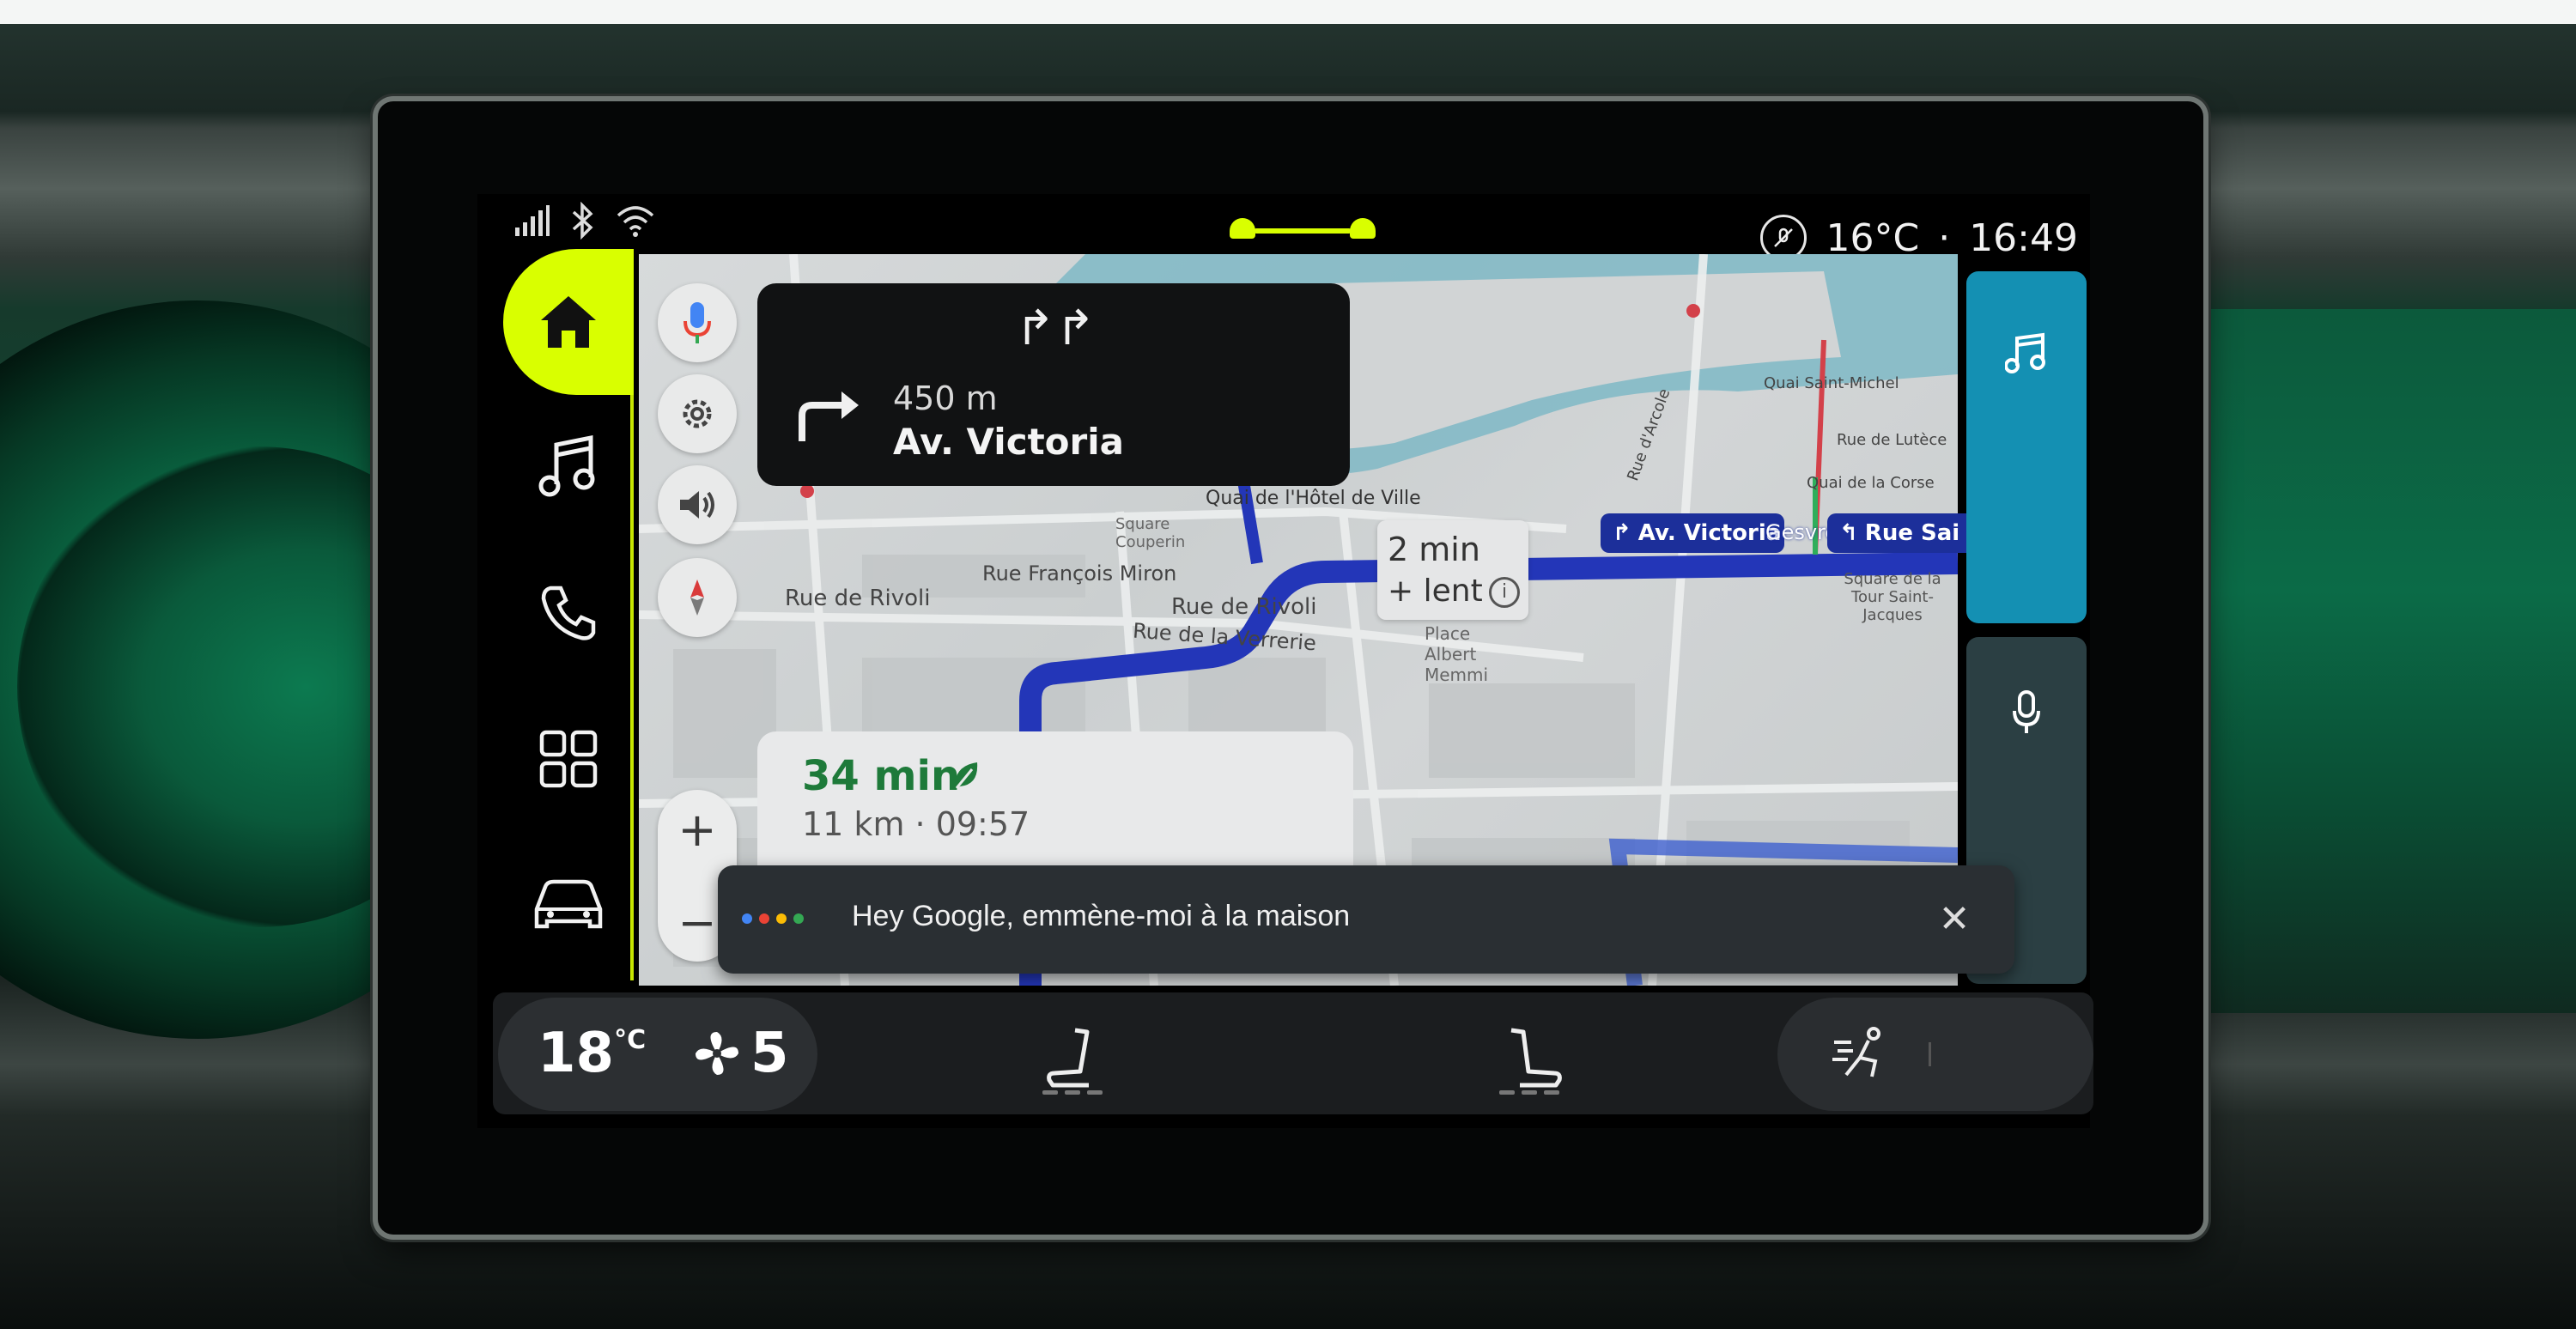 This screenshot has width=2576, height=1329. What do you see at coordinates (1366, 919) in the screenshot?
I see `google-assistant-bar: Hey Google, emmène-moi à la maison ✕` at bounding box center [1366, 919].